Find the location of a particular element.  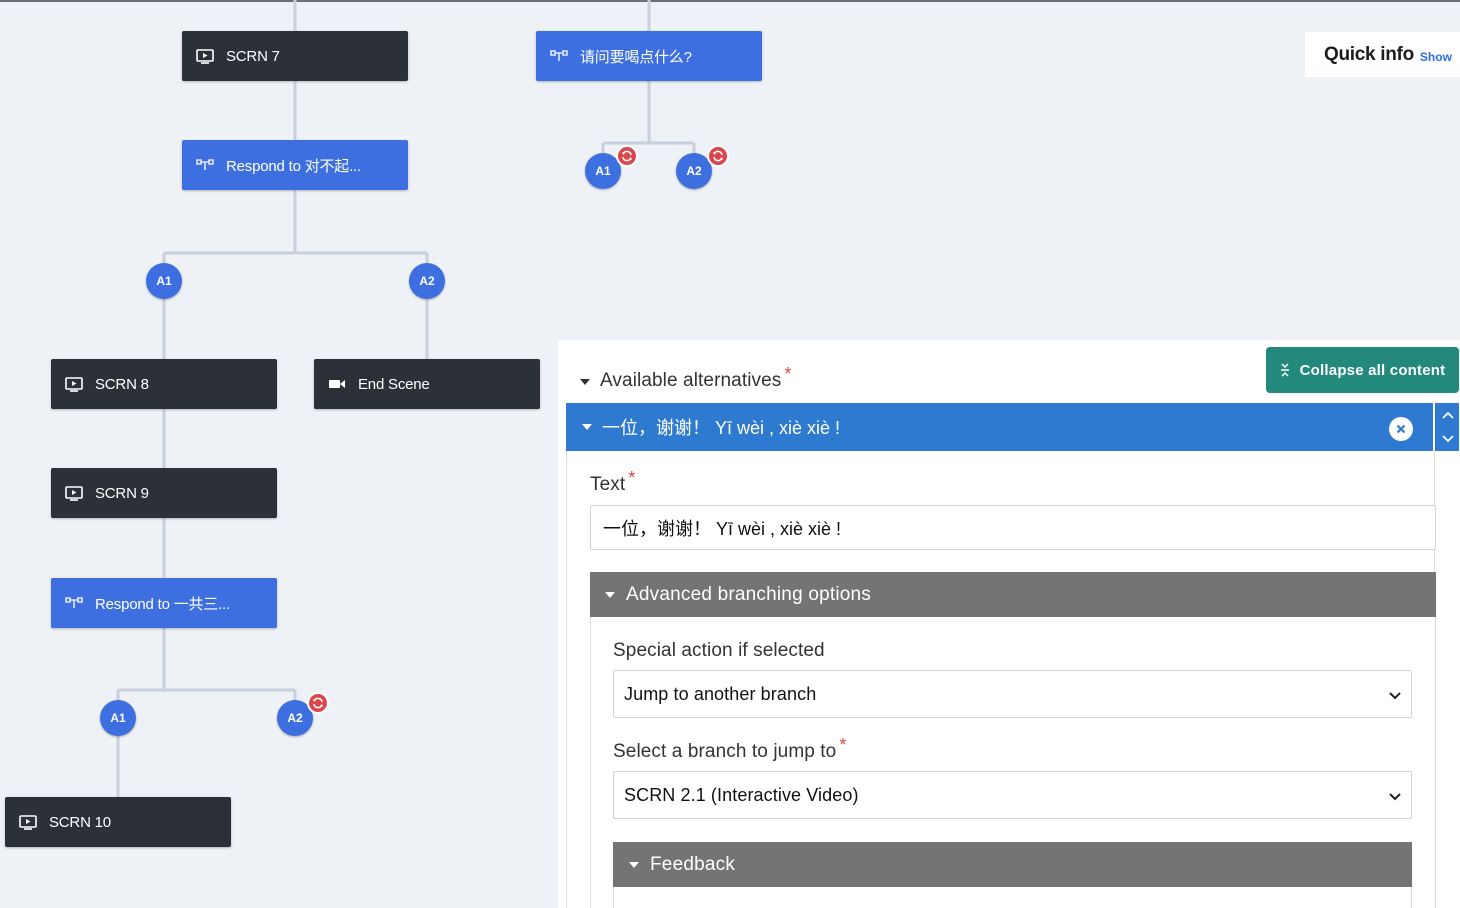

quick-info-title: Quick info is located at coordinates (1369, 54).